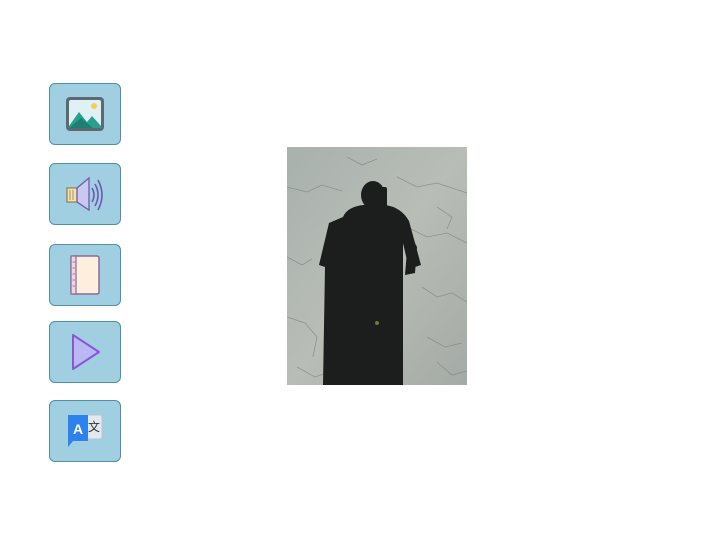  I want to click on play-button, so click(85, 352).